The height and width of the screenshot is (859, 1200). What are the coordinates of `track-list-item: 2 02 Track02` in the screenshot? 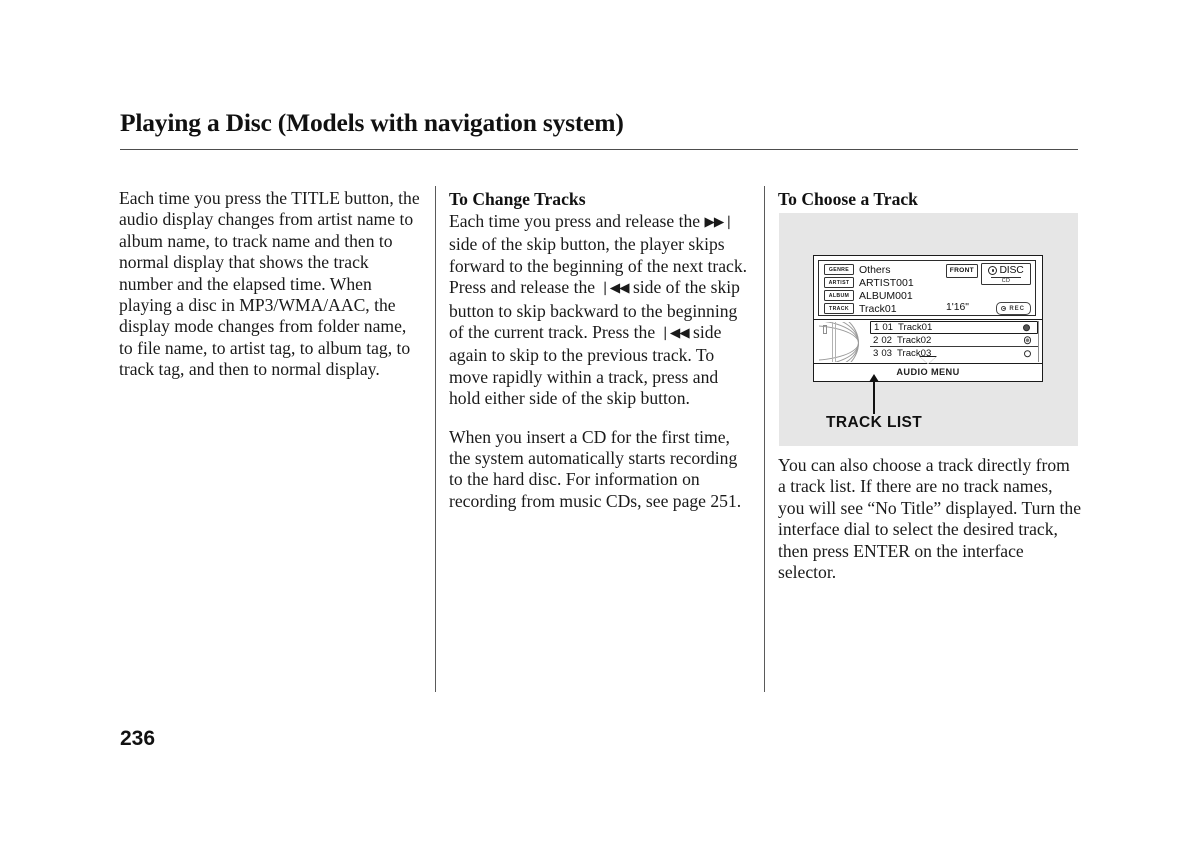 It's located at (954, 340).